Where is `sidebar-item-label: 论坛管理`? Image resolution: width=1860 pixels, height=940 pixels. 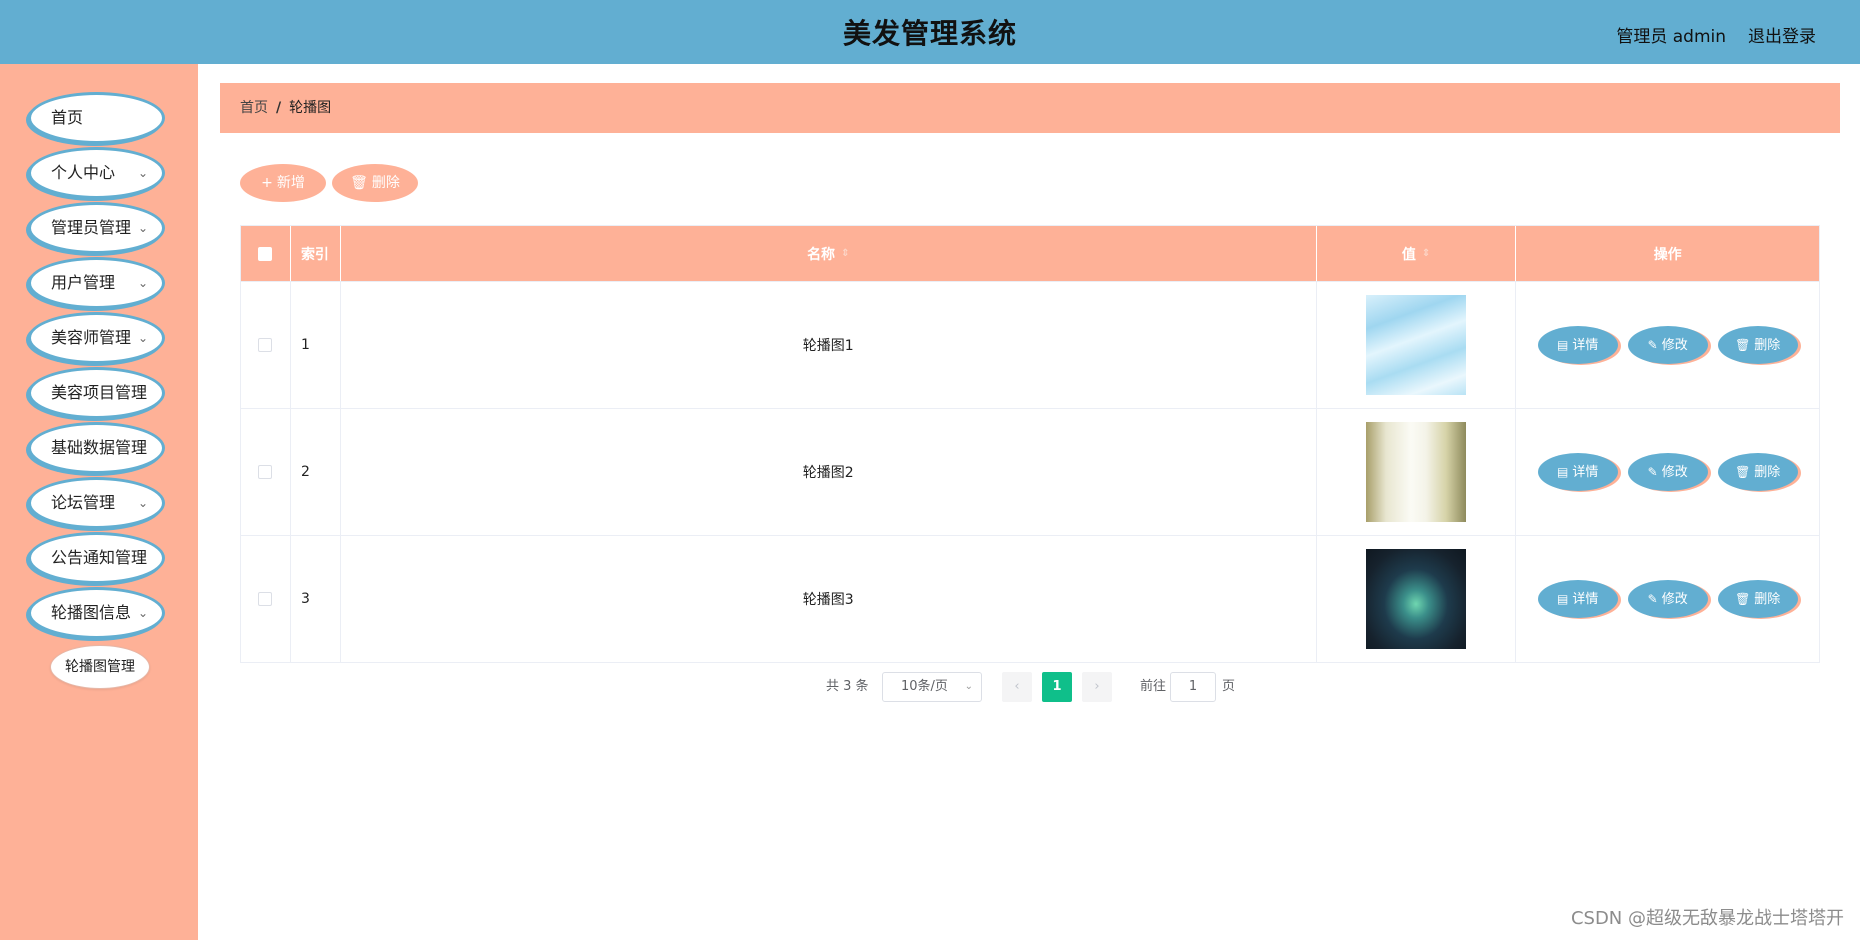 sidebar-item-label: 论坛管理 is located at coordinates (83, 502).